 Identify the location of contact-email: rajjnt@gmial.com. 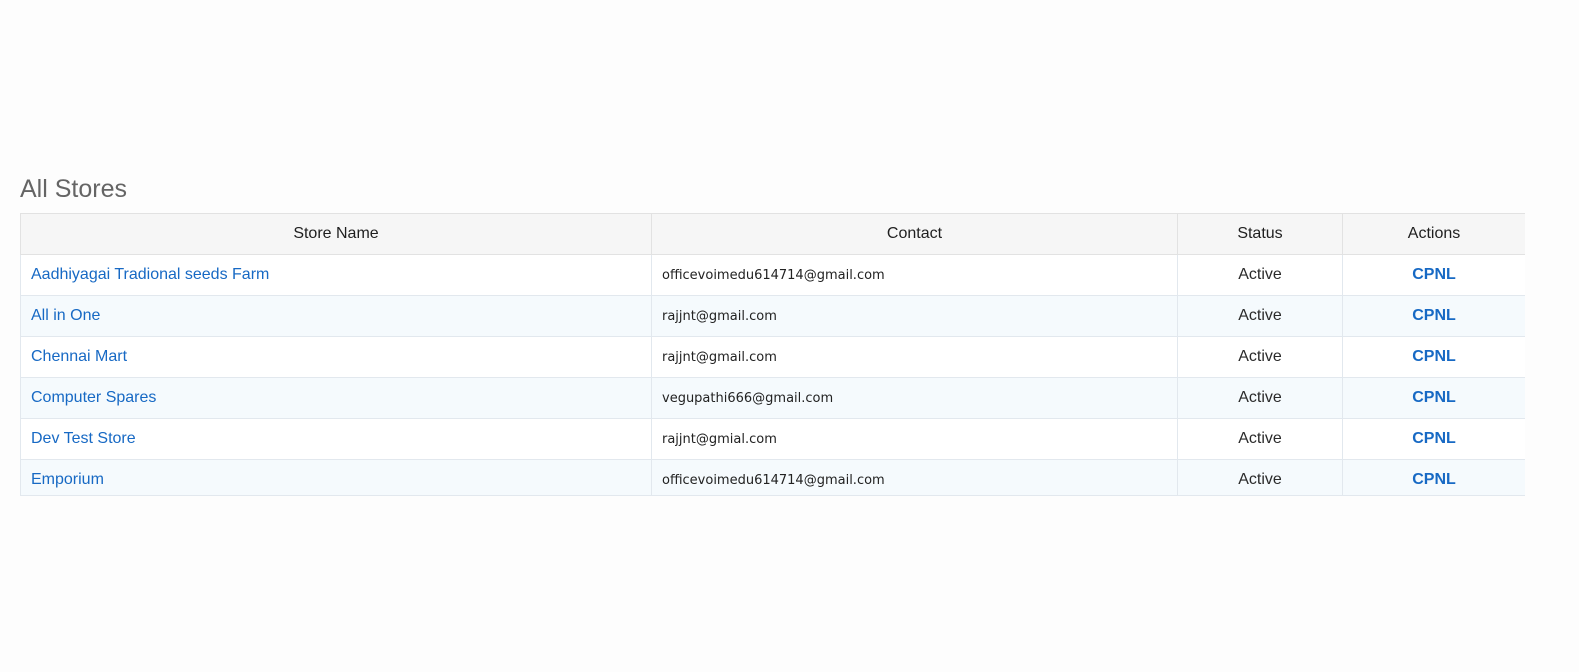
(719, 439).